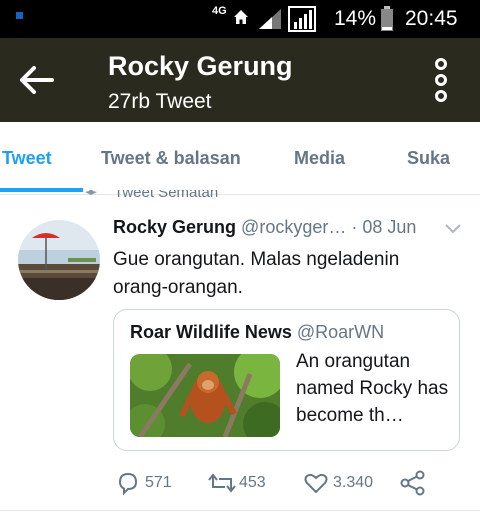 This screenshot has width=480, height=514. Describe the element at coordinates (128, 486) in the screenshot. I see `reply-icon` at that location.